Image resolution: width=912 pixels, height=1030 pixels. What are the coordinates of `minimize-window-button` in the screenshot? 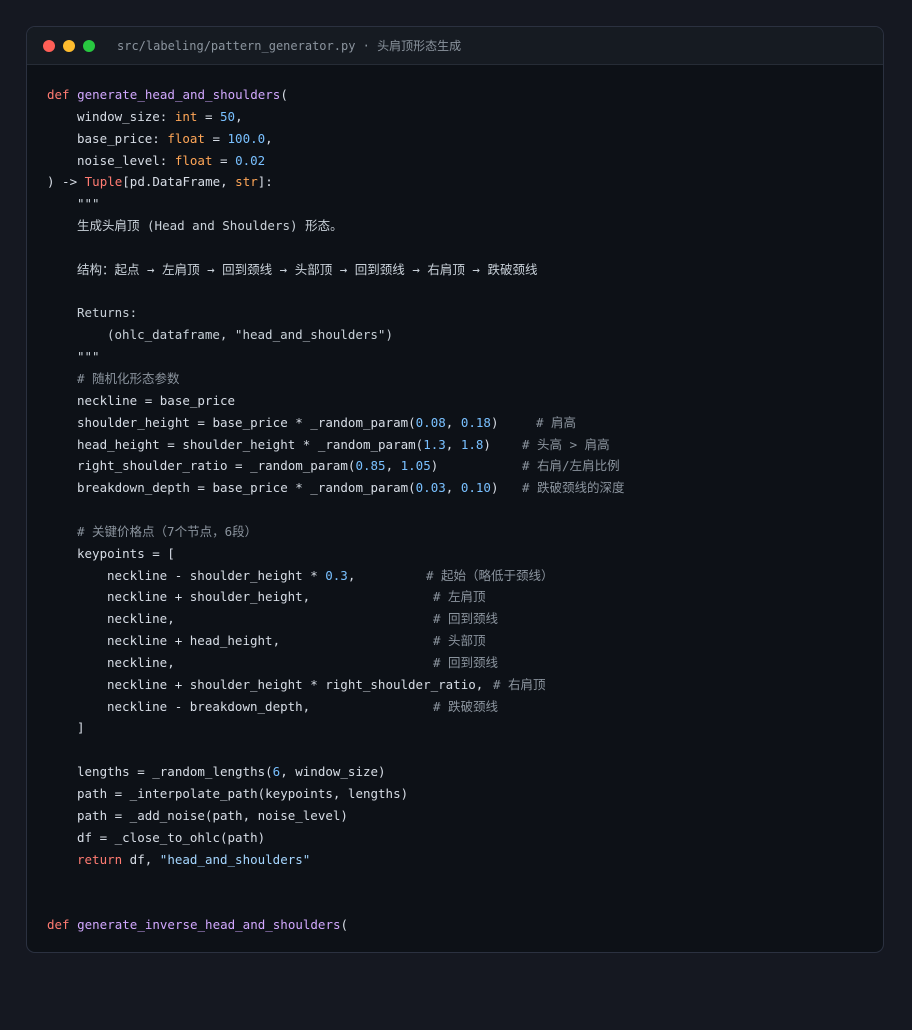 It's located at (69, 45).